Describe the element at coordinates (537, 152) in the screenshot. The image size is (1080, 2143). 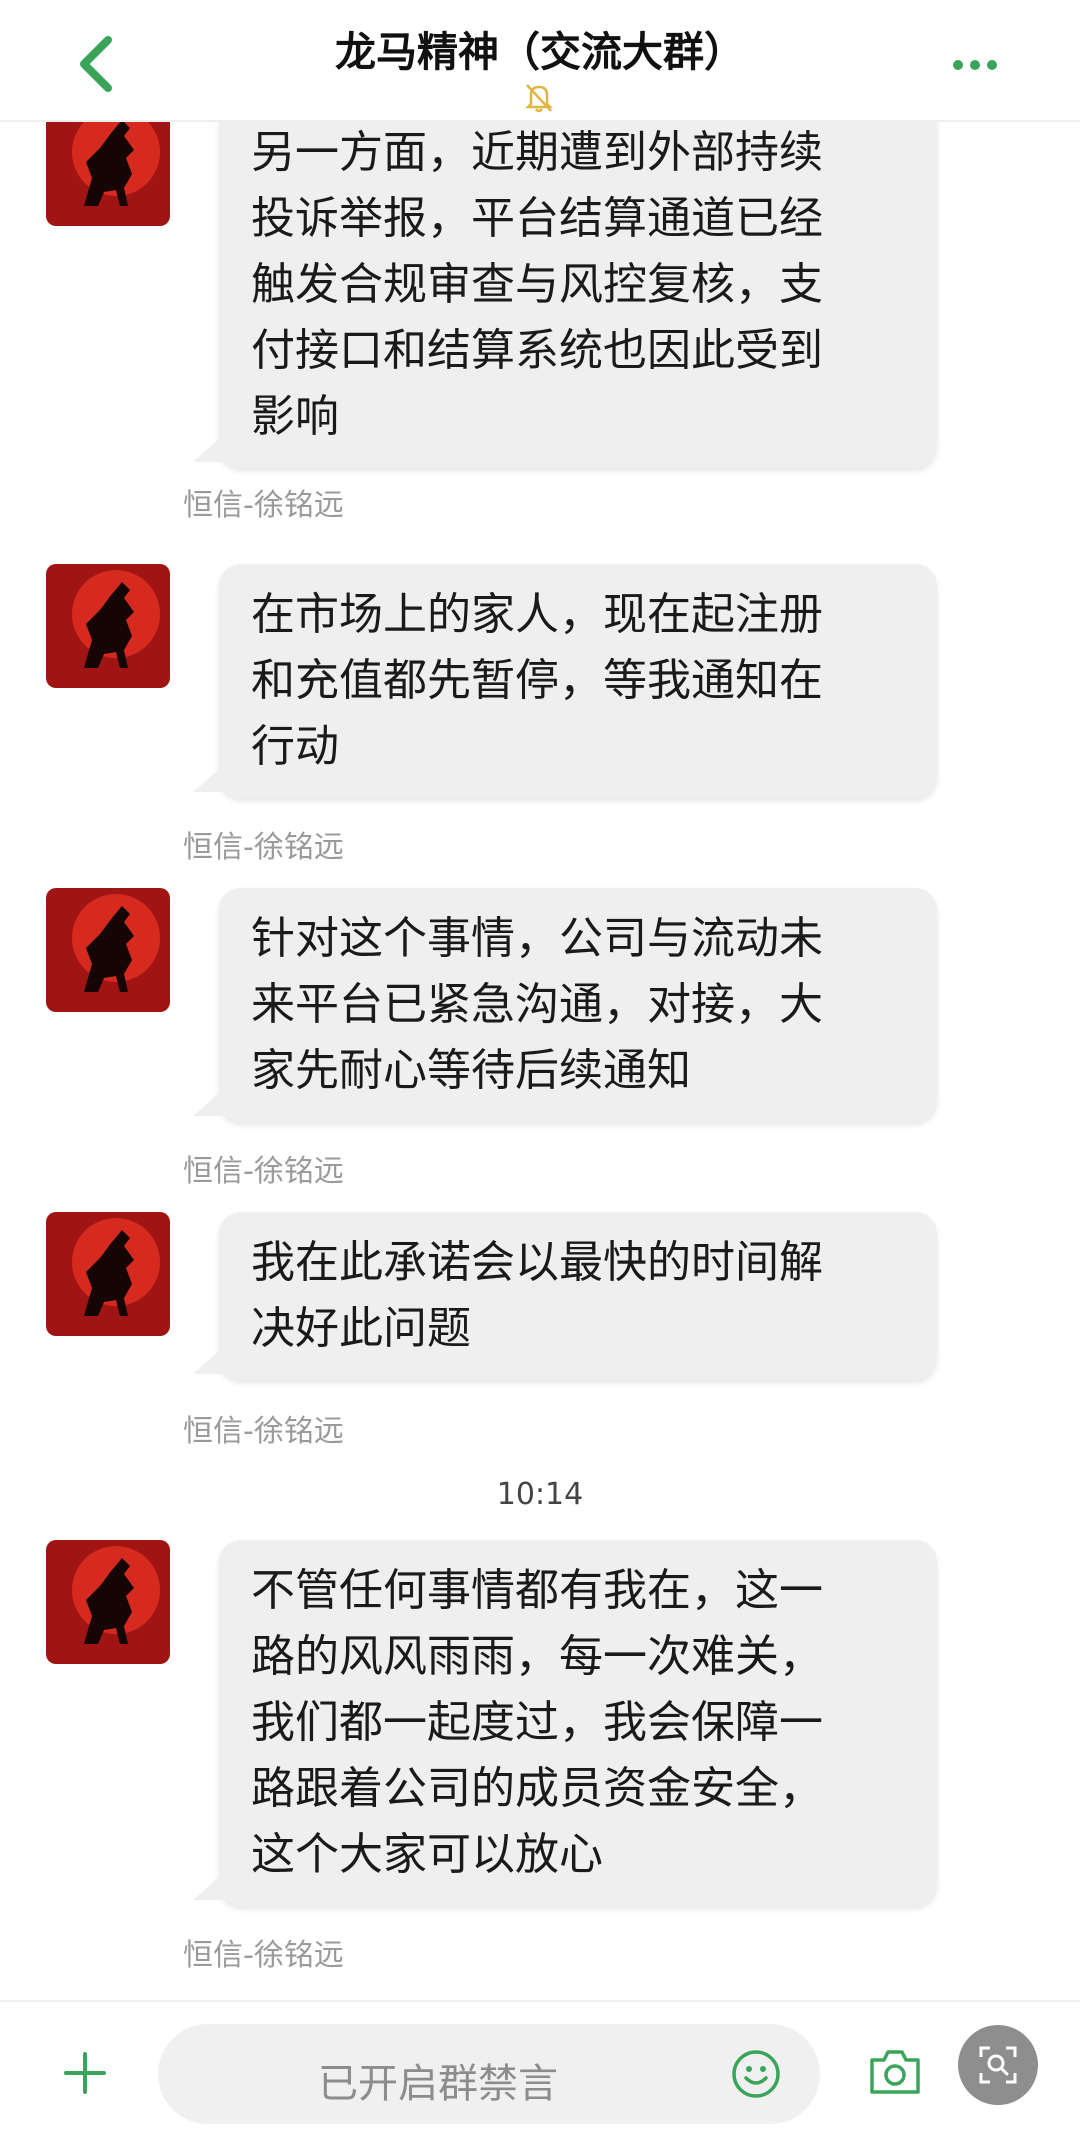
I see `message-line: 另一方面，近期遭到外部持续` at that location.